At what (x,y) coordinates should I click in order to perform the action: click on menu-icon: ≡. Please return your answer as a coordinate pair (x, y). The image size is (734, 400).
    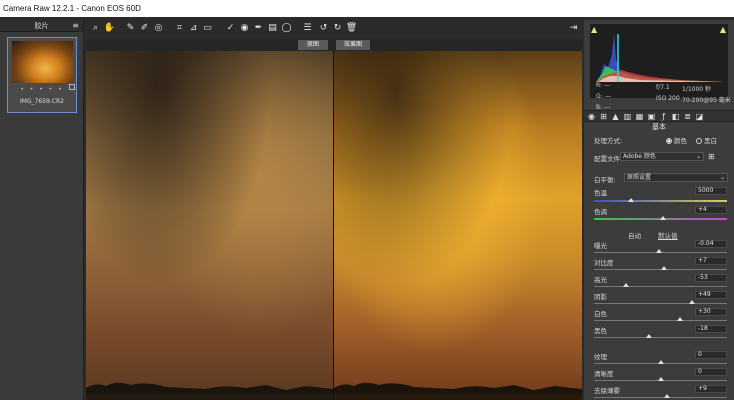
    Looking at the image, I should click on (75, 26).